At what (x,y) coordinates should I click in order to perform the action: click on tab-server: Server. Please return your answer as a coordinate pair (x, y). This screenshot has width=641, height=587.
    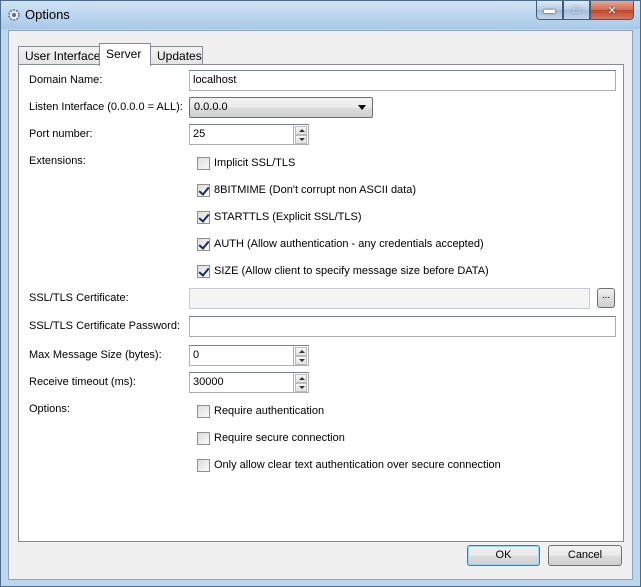
    Looking at the image, I should click on (125, 54).